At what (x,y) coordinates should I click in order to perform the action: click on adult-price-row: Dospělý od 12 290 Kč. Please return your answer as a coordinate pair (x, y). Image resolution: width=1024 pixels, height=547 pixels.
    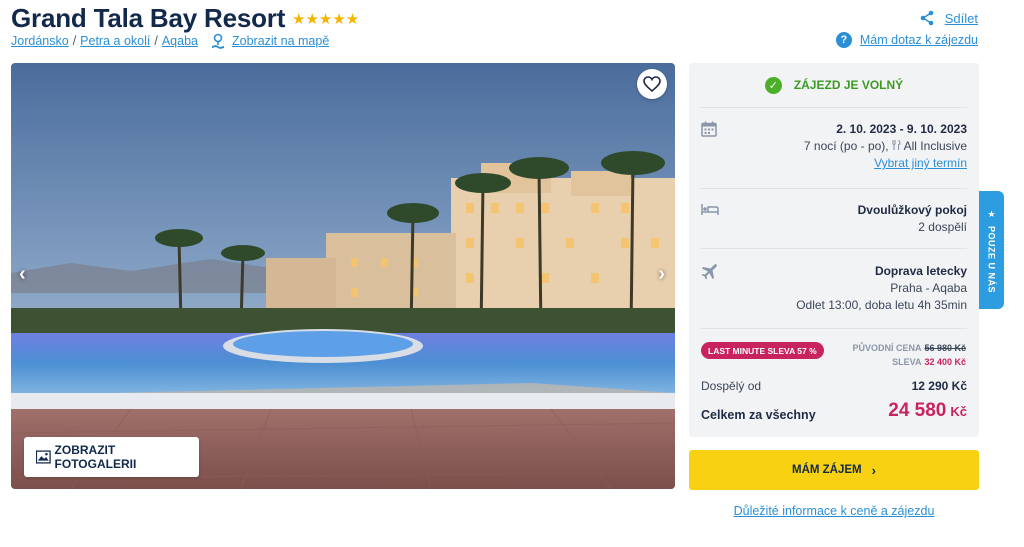
    Looking at the image, I should click on (834, 386).